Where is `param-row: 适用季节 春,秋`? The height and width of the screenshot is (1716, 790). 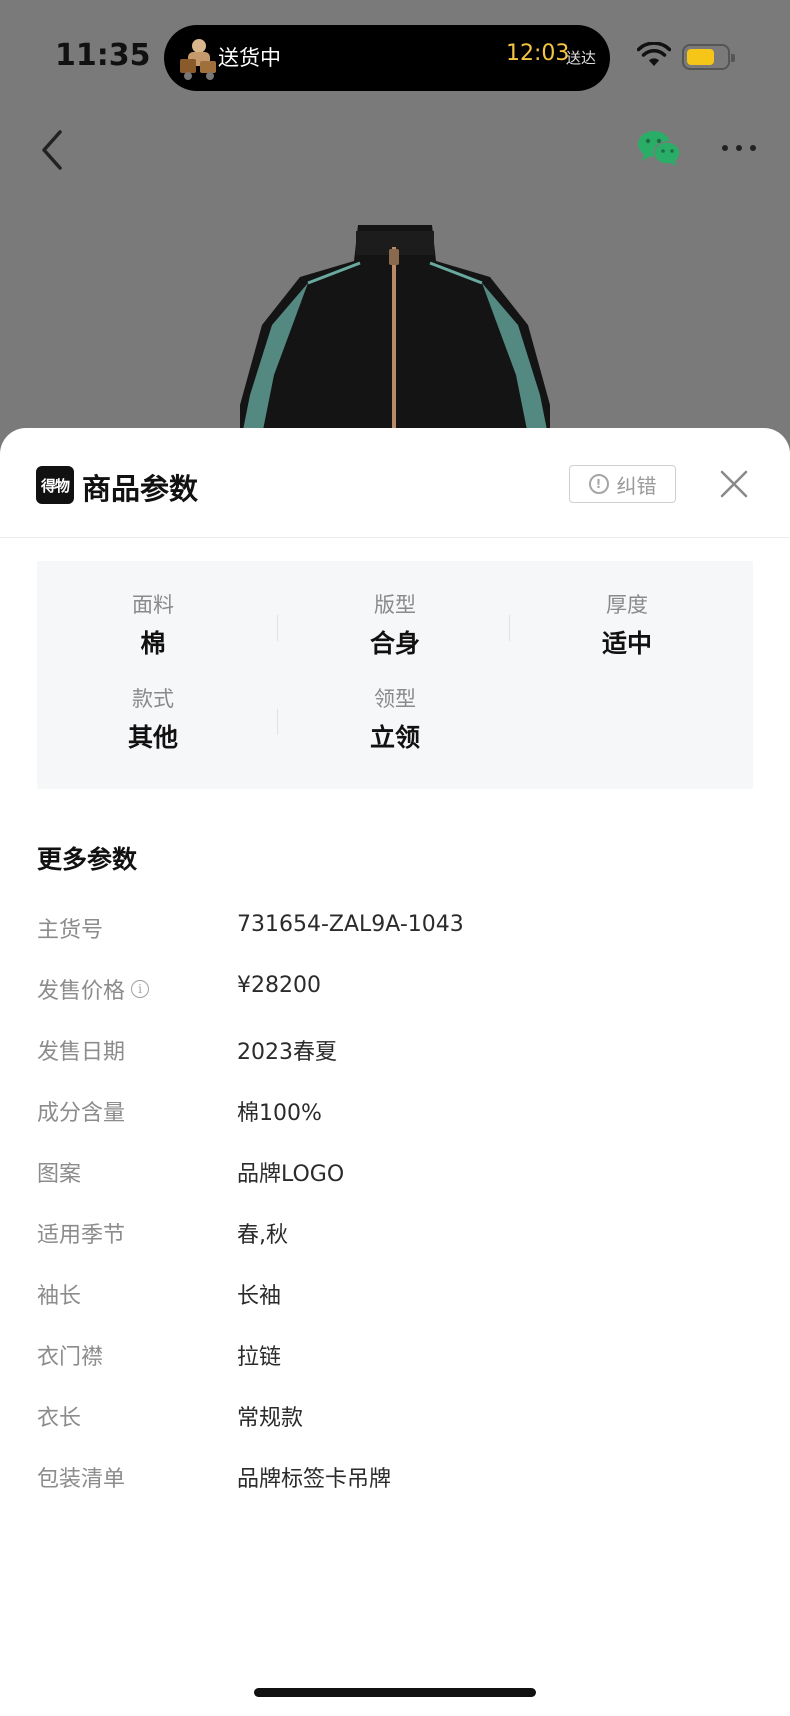
param-row: 适用季节 春,秋 is located at coordinates (395, 1237).